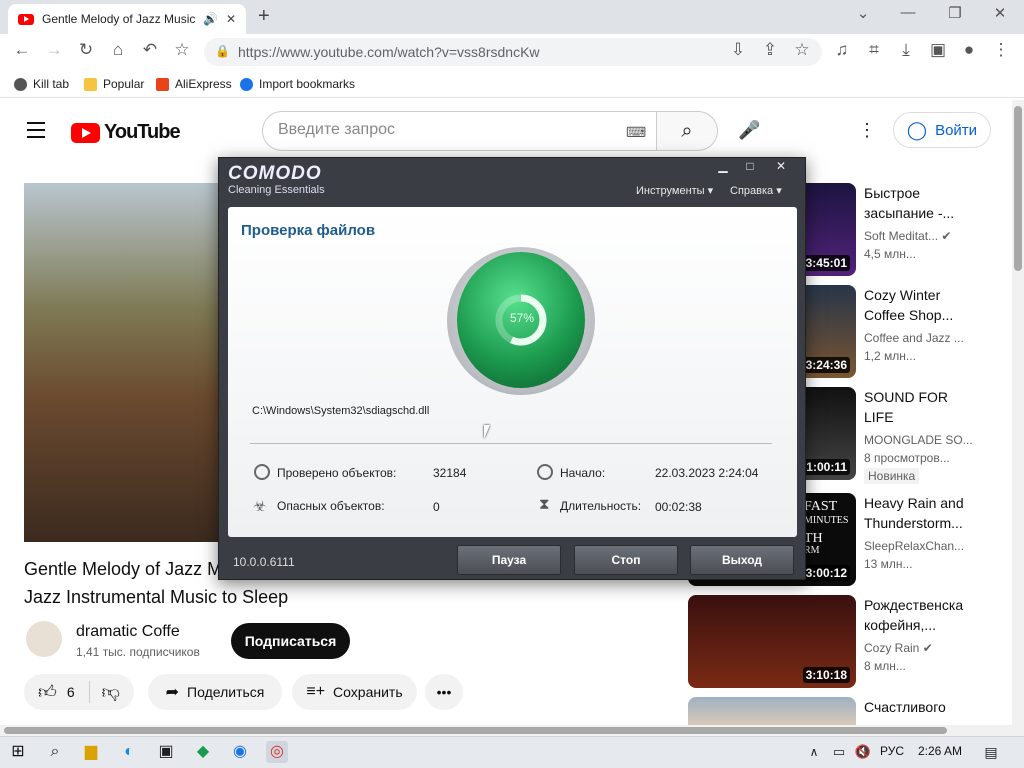  I want to click on forward-icon: →, so click(54, 50).